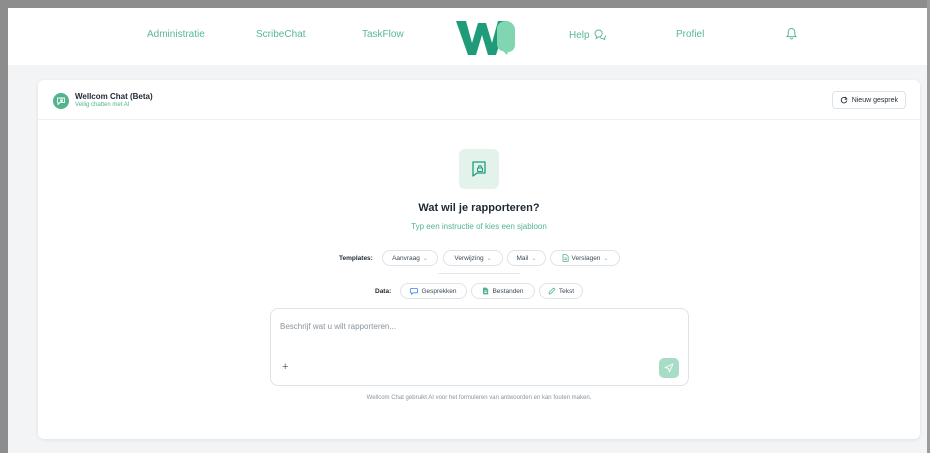 This screenshot has width=930, height=453. Describe the element at coordinates (4, 226) in the screenshot. I see `window-frame-left` at that location.